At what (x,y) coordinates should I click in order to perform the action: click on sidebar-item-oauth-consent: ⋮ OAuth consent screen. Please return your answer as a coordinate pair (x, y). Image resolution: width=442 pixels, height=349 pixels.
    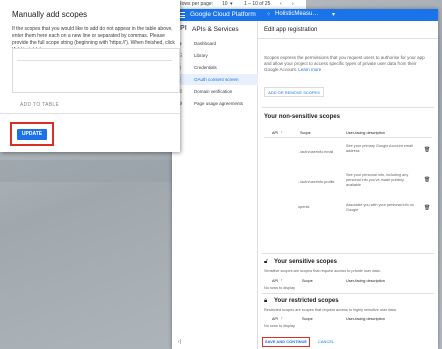
    Looking at the image, I should click on (215, 79).